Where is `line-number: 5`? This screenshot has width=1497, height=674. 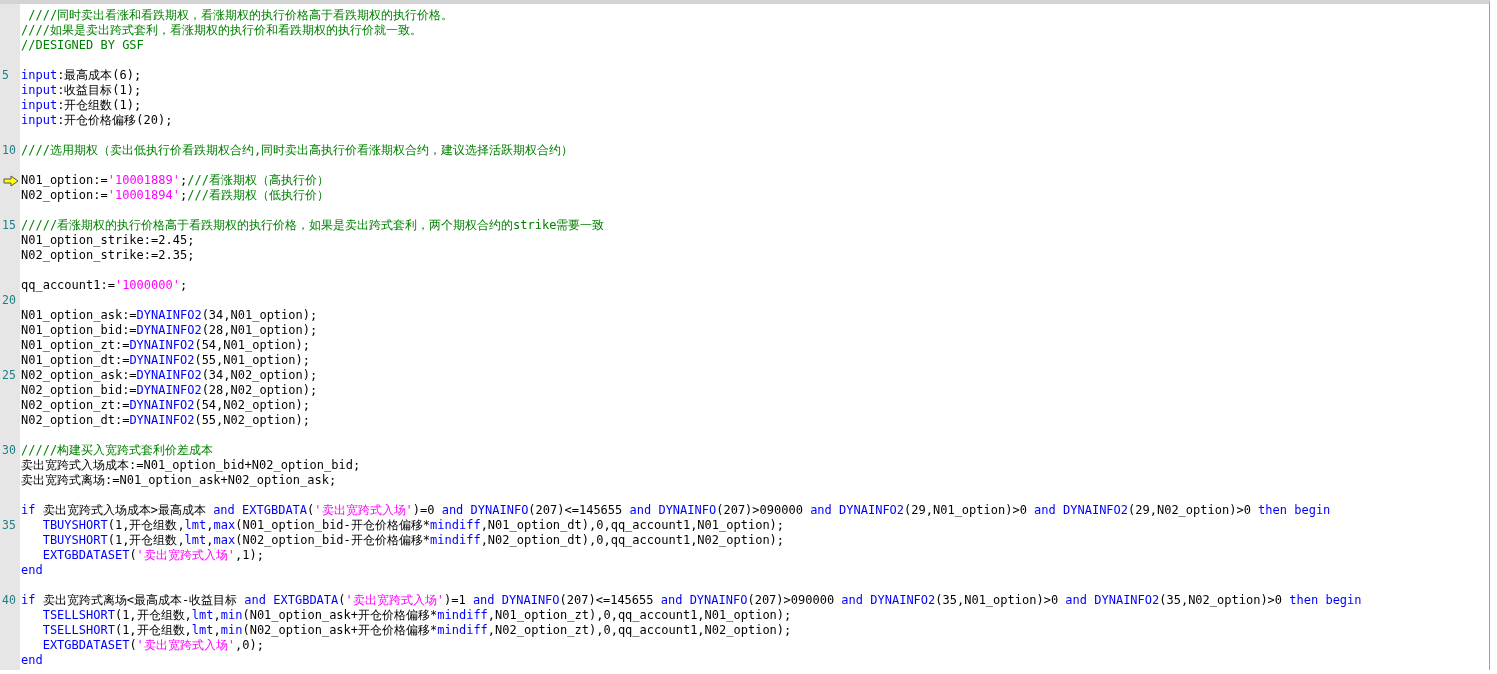 line-number: 5 is located at coordinates (5, 75).